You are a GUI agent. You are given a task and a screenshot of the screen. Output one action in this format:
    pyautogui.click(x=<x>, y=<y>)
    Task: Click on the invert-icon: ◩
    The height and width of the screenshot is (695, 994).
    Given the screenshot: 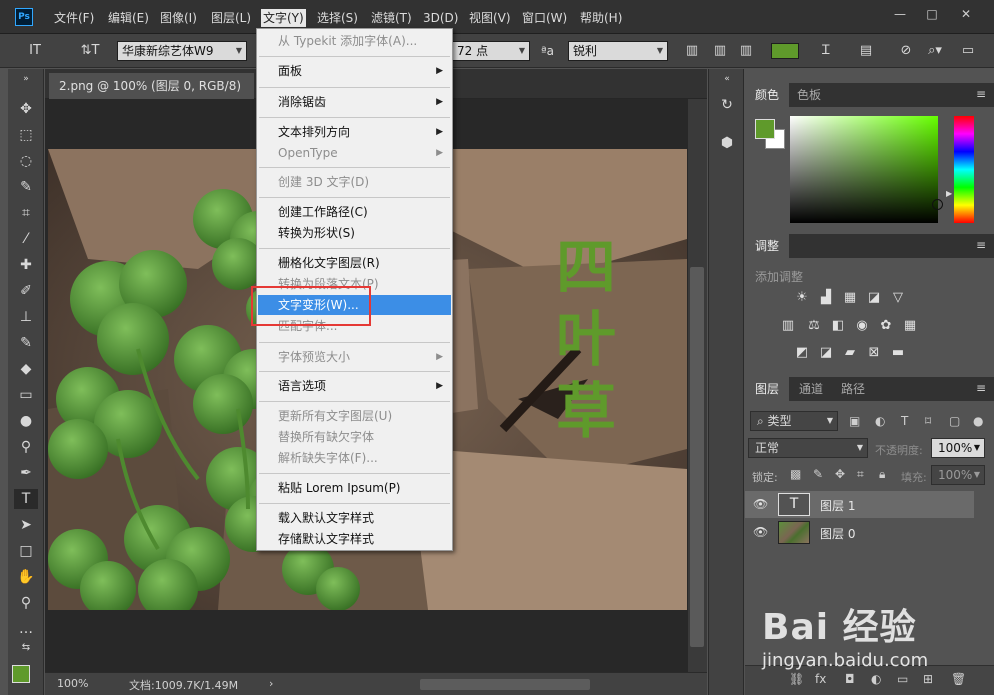 What is the action you would take?
    pyautogui.click(x=802, y=353)
    